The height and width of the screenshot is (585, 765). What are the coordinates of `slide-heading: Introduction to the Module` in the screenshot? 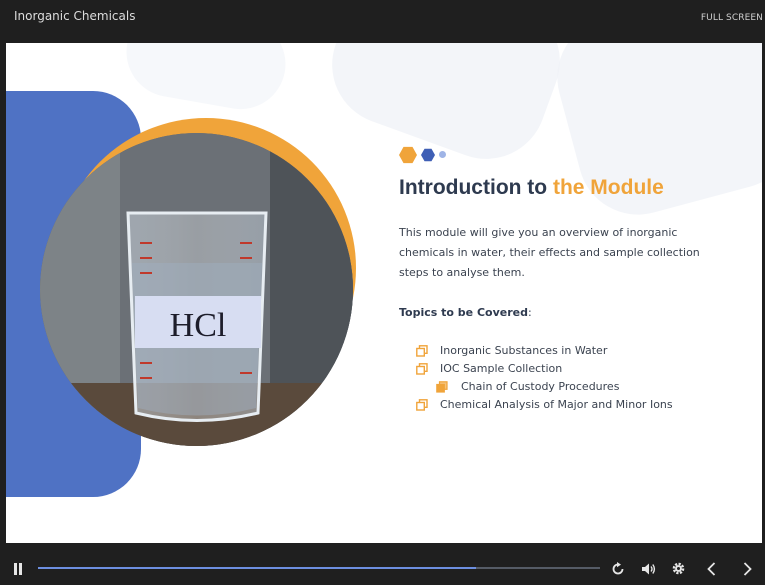 It's located at (531, 188).